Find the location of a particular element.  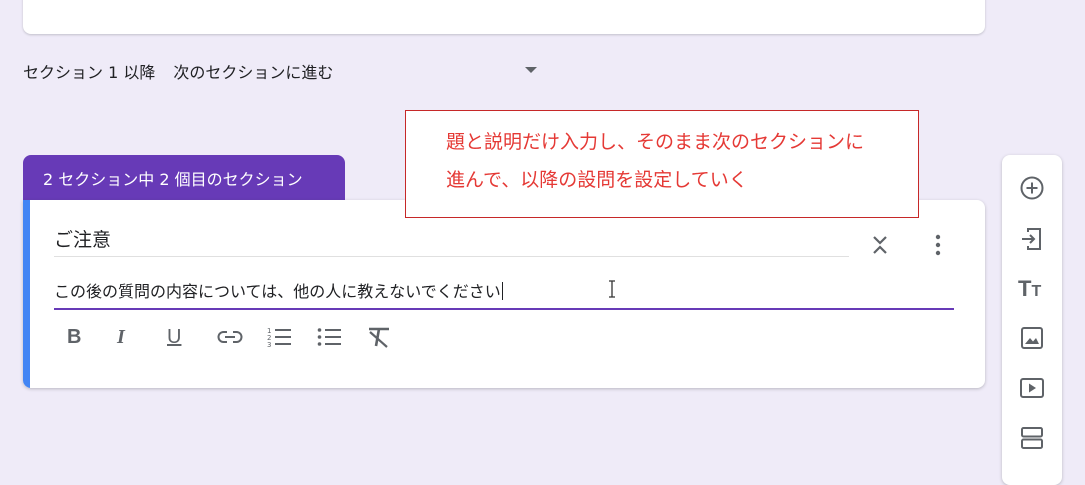

bold-button: B is located at coordinates (92, 337).